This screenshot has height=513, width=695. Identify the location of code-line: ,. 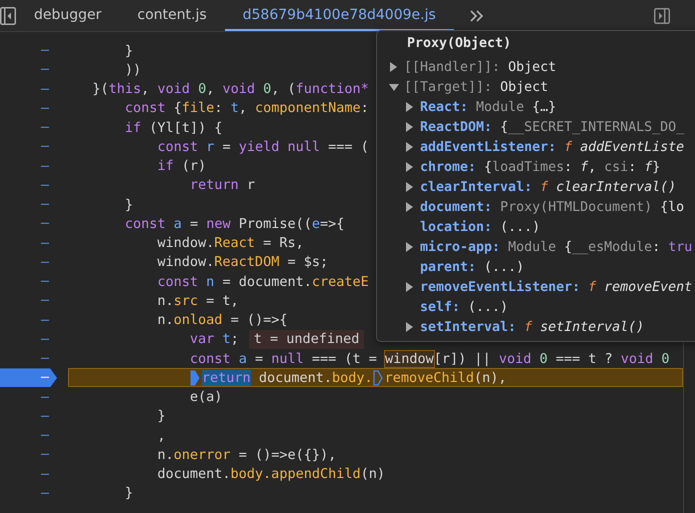
(161, 436).